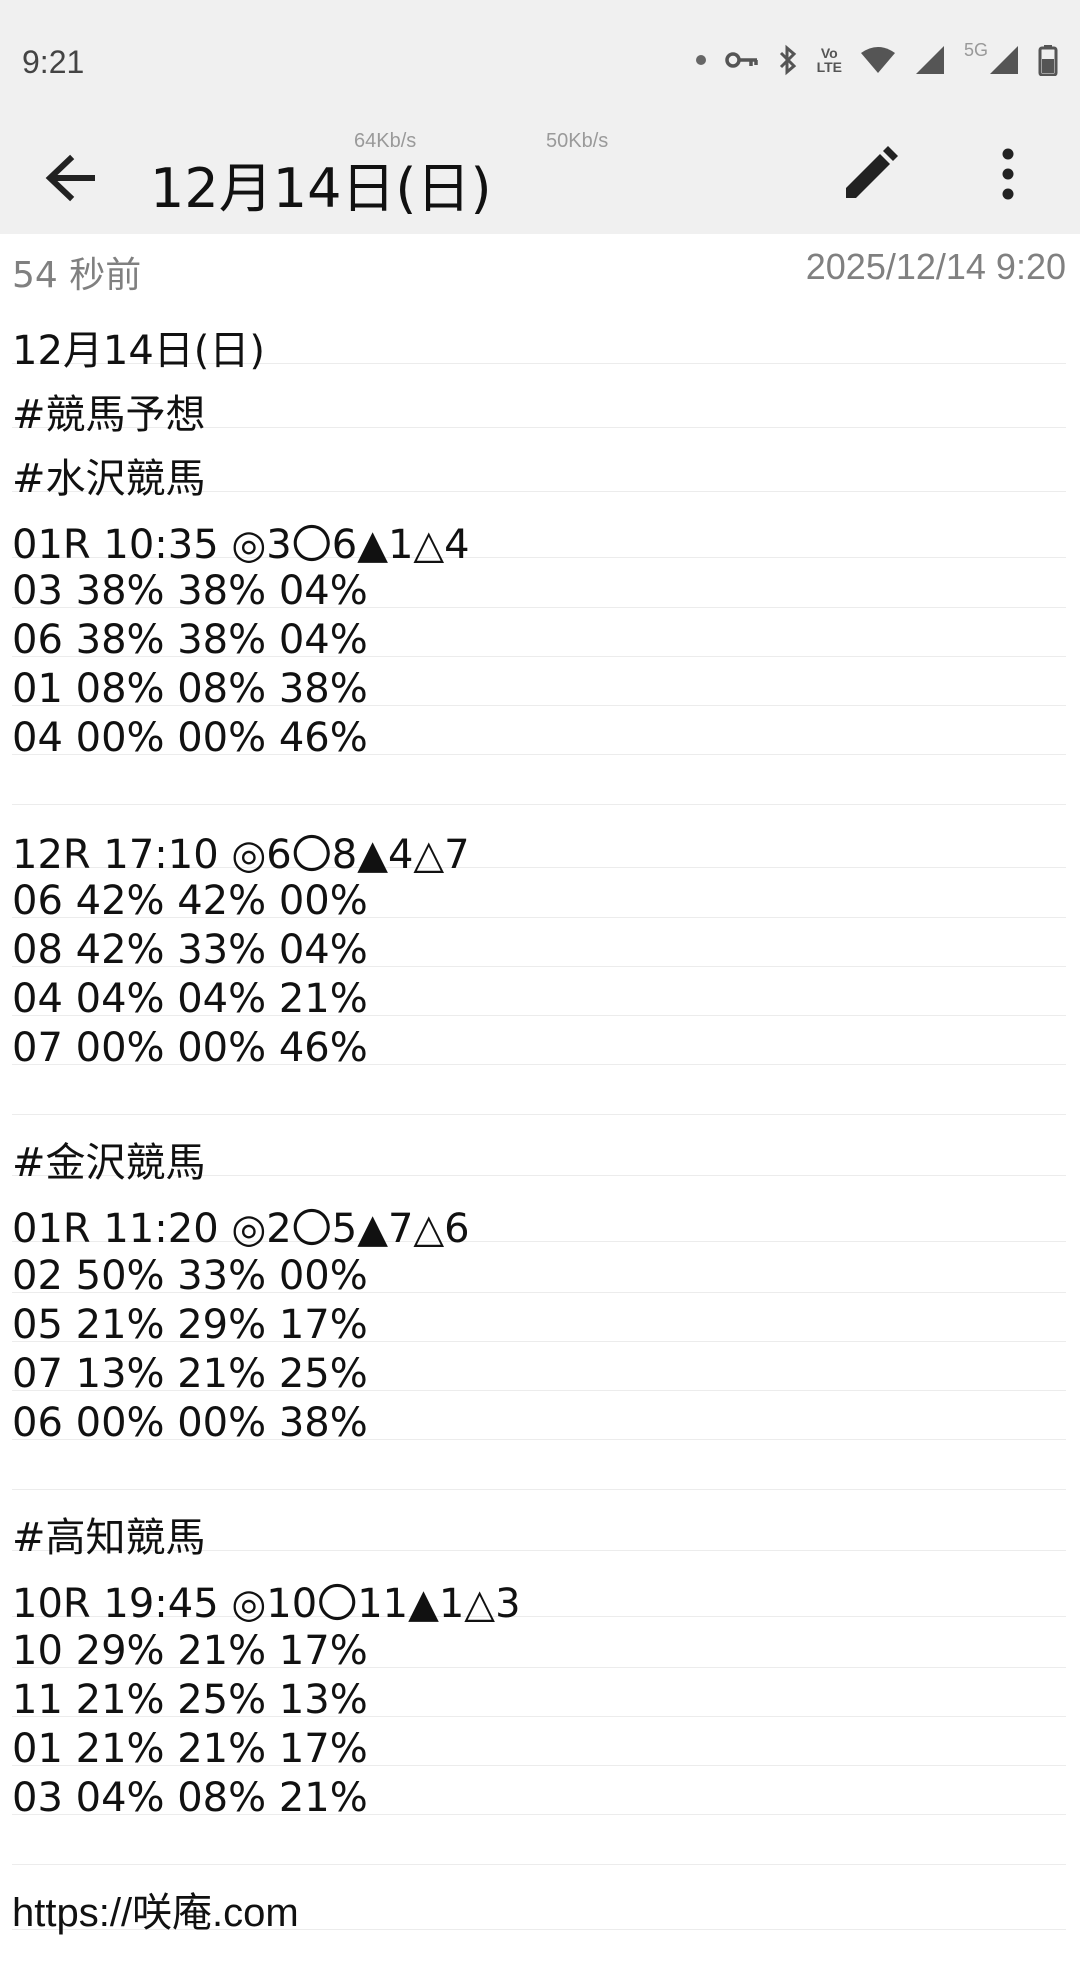 Image resolution: width=1080 pixels, height=1965 pixels. What do you see at coordinates (539, 999) in the screenshot?
I see `note-line: 04 04% 04% 21%` at bounding box center [539, 999].